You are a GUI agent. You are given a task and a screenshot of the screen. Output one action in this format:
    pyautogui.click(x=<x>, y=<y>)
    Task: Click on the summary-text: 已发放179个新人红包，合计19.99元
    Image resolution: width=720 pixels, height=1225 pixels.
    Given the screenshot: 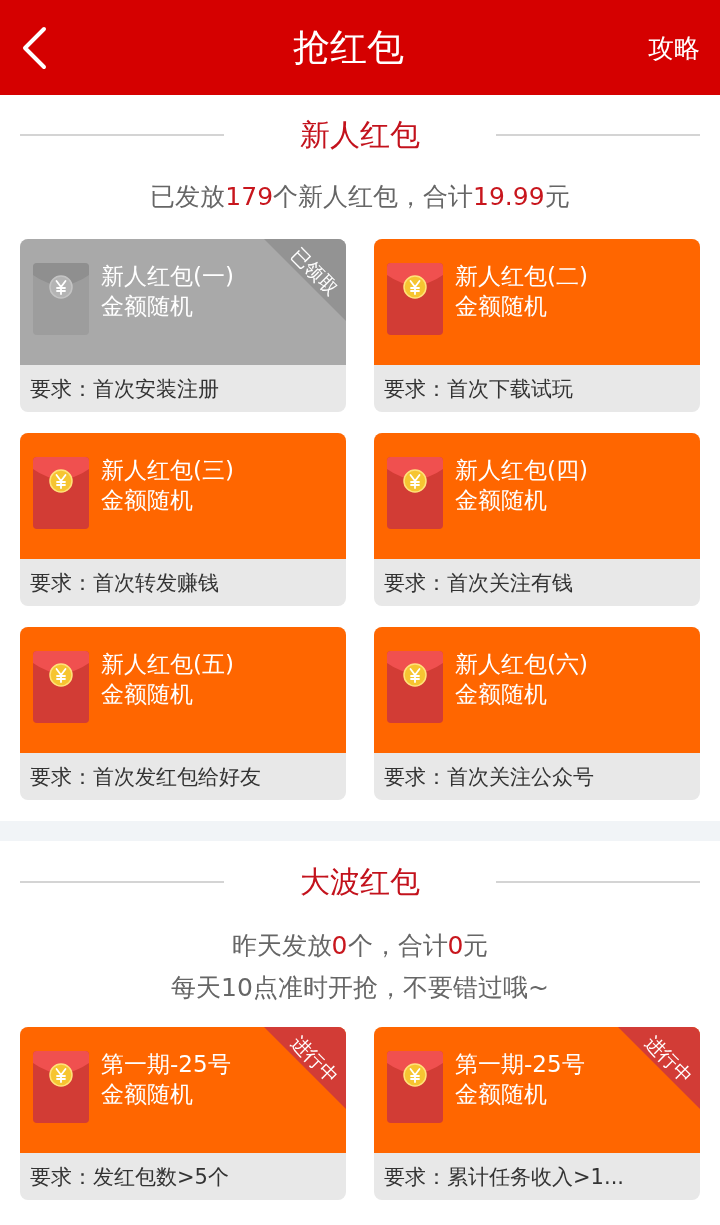 What is the action you would take?
    pyautogui.click(x=360, y=197)
    